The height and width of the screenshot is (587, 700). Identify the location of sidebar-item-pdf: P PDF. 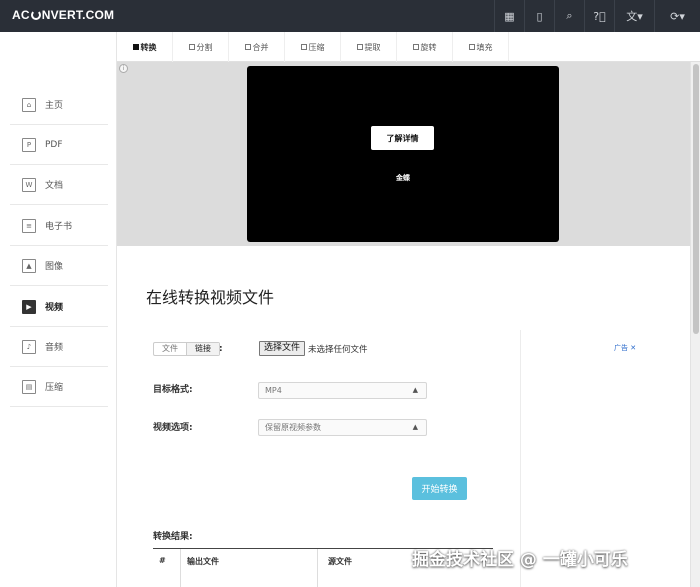
(59, 145).